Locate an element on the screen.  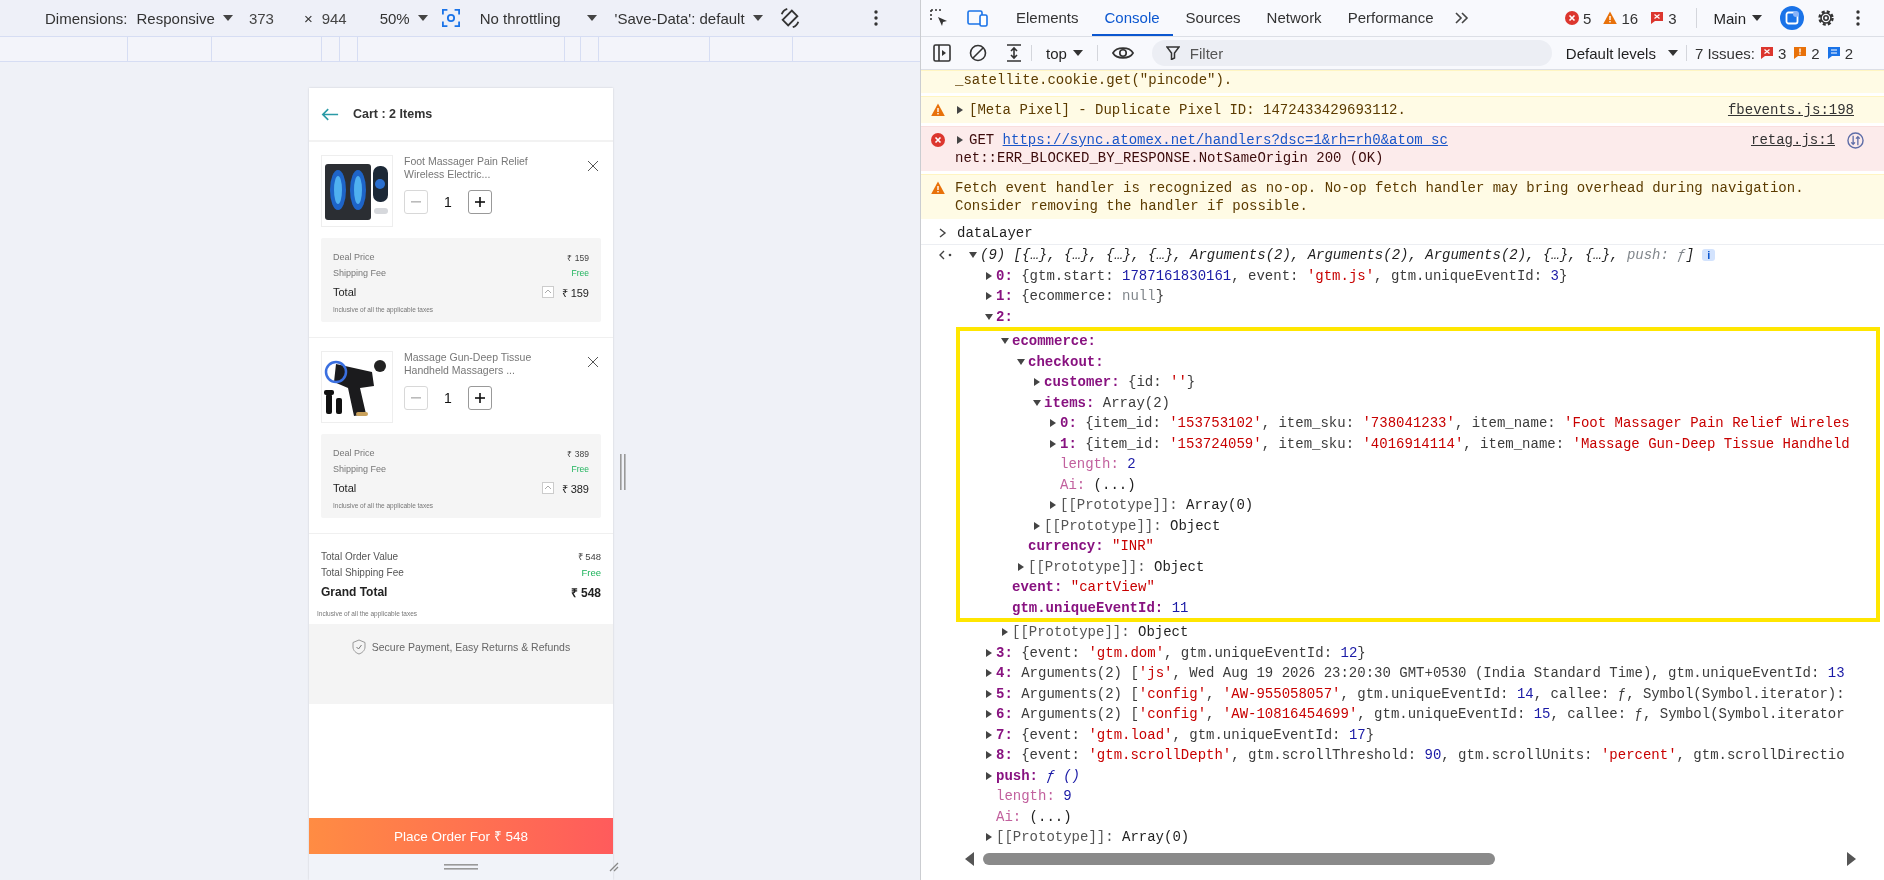
tree-entry: 8: {event: 'gtm.scrollDepth', gtm.scrollThreshold: 90, gtm.scrollUnits: 'percent', gtm.scrollDirectio is located at coordinates (1420, 755).